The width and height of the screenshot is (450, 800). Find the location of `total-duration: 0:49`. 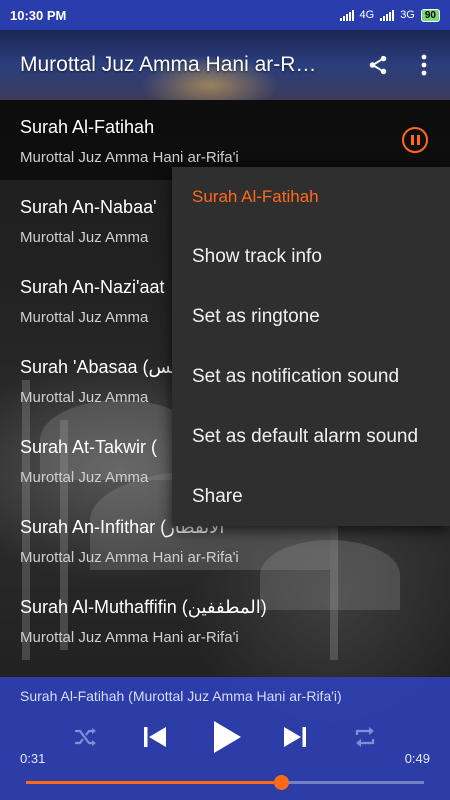

total-duration: 0:49 is located at coordinates (417, 758).